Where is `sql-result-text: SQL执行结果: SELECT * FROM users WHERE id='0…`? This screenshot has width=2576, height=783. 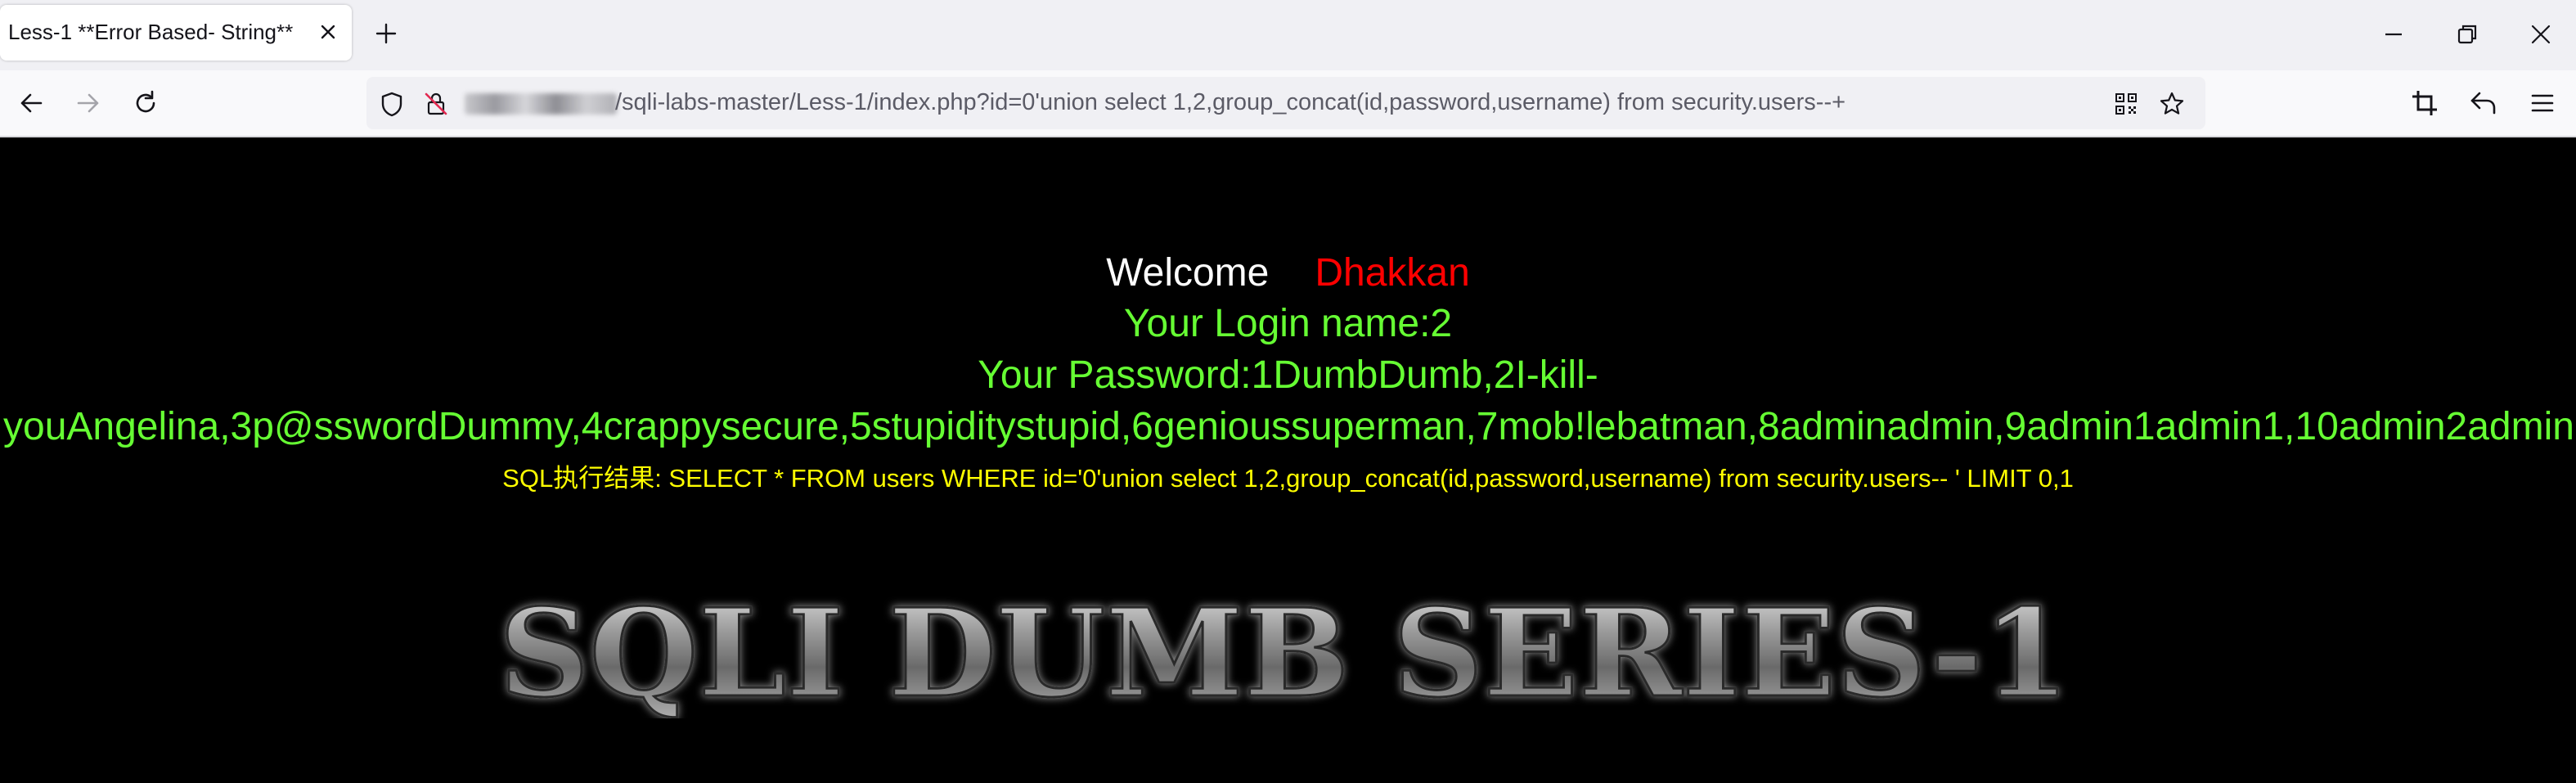
sql-result-text: SQL执行结果: SELECT * FROM users WHERE id='0… is located at coordinates (1288, 479).